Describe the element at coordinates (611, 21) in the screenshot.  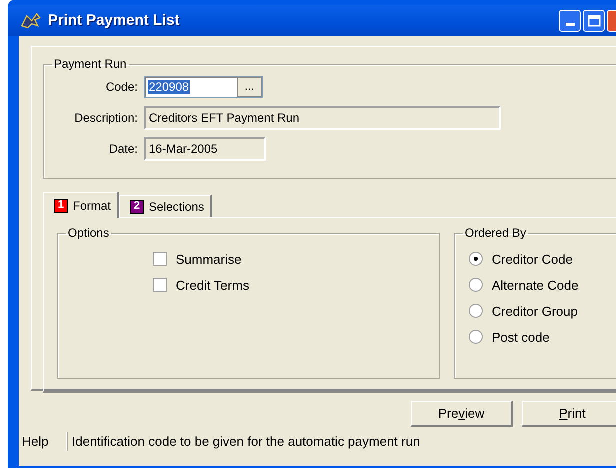
I see `close-button` at that location.